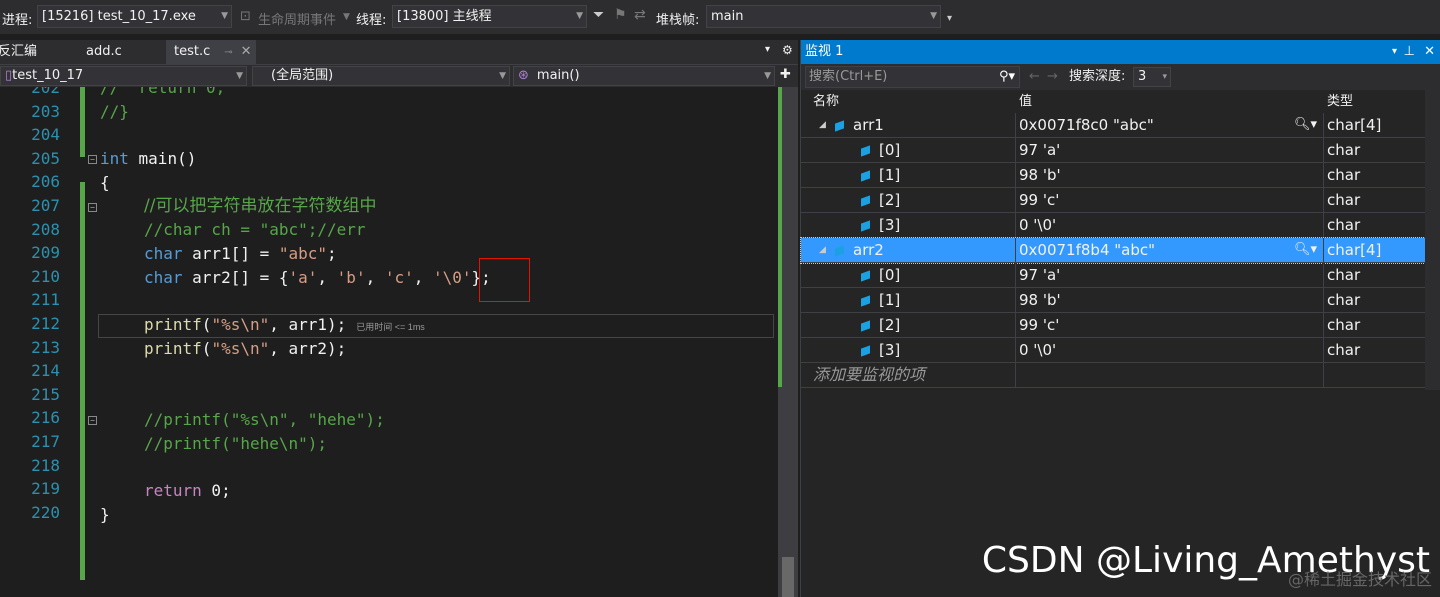  What do you see at coordinates (1034, 77) in the screenshot?
I see `back-arrow-icon: ←` at bounding box center [1034, 77].